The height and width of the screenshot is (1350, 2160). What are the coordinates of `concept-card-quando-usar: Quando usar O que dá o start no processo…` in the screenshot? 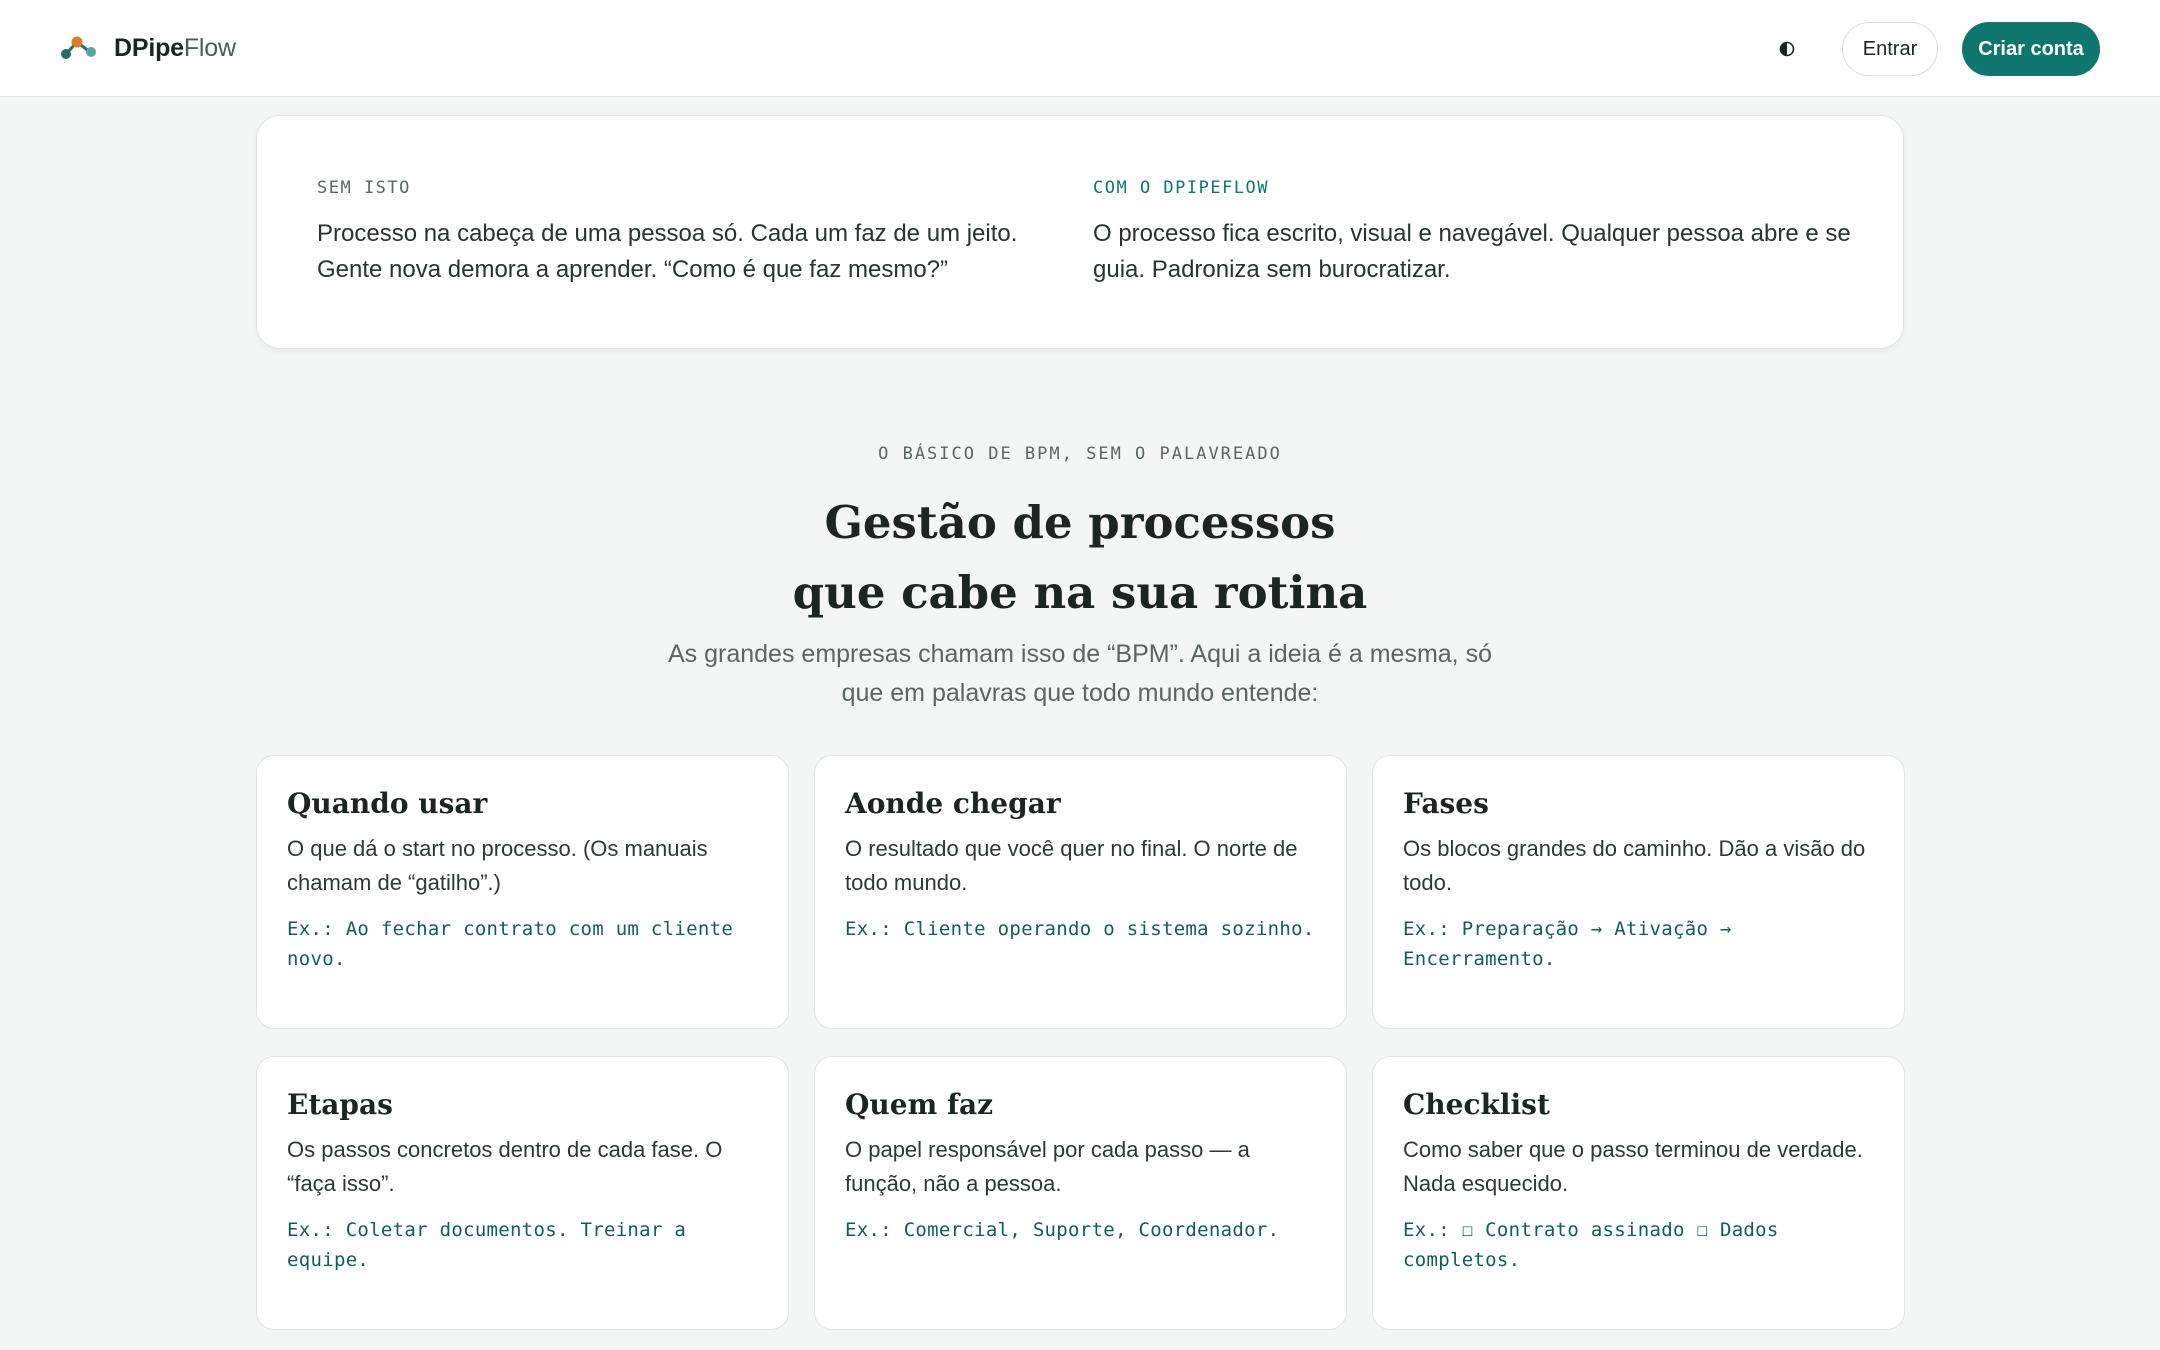 It's located at (522, 892).